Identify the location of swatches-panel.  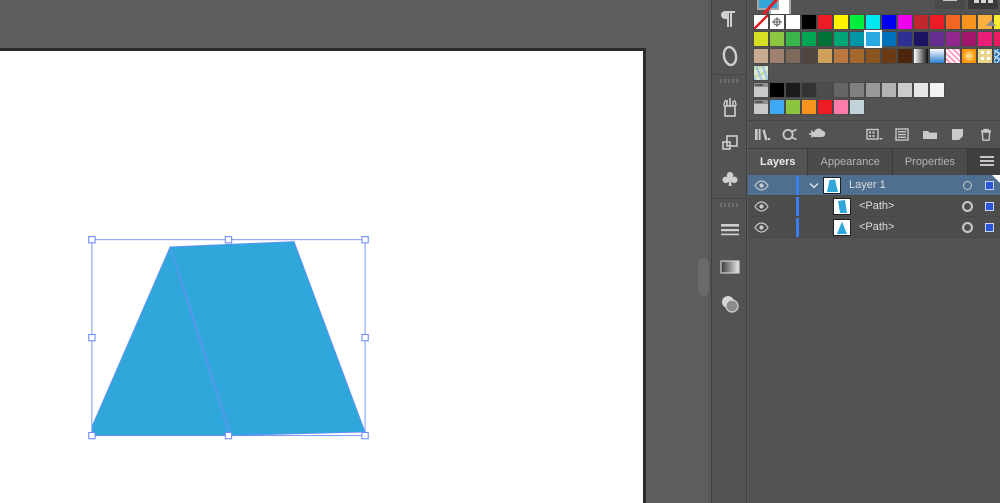
(874, 67).